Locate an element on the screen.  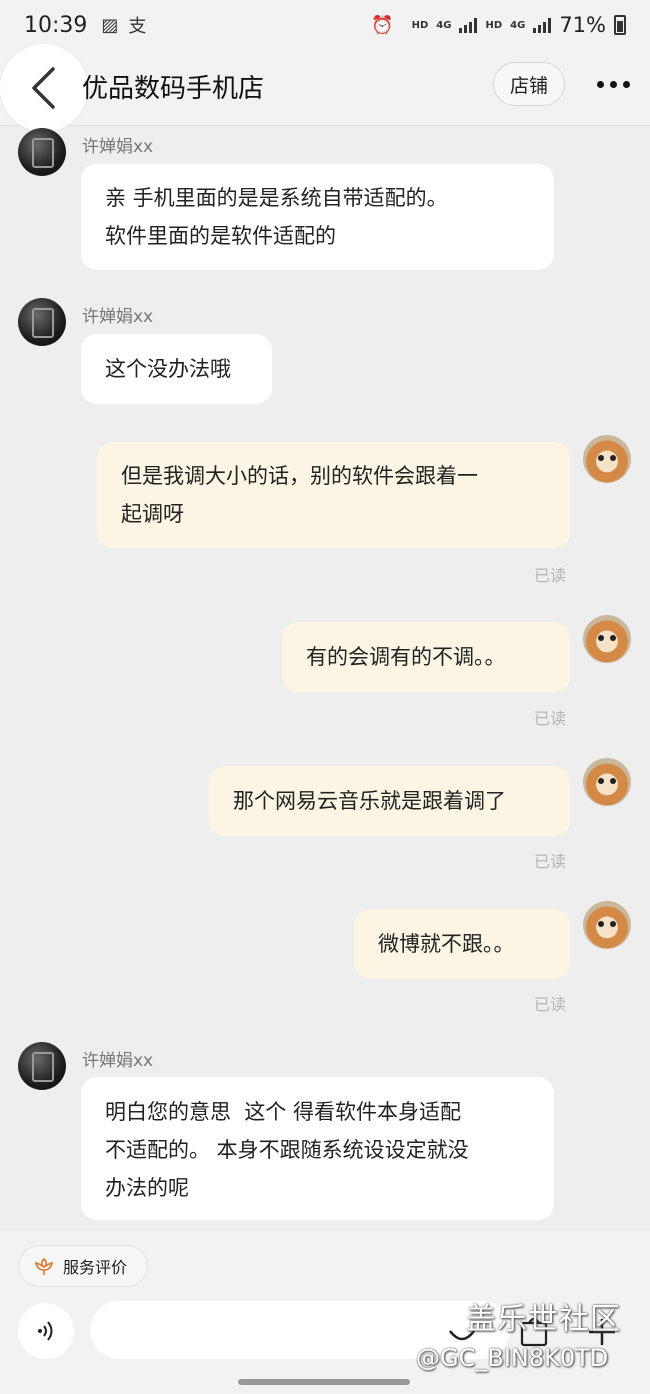
message-bubble-outgoing: 微博就不跟。。 is located at coordinates (462, 944).